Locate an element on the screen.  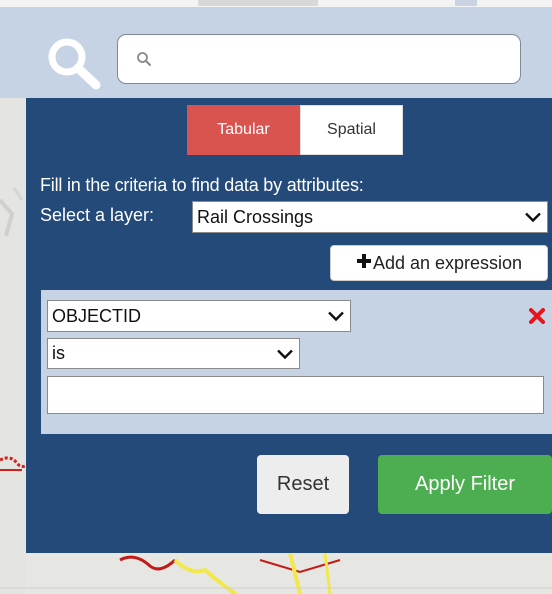
layer-select-label: Select a layer: is located at coordinates (97, 215).